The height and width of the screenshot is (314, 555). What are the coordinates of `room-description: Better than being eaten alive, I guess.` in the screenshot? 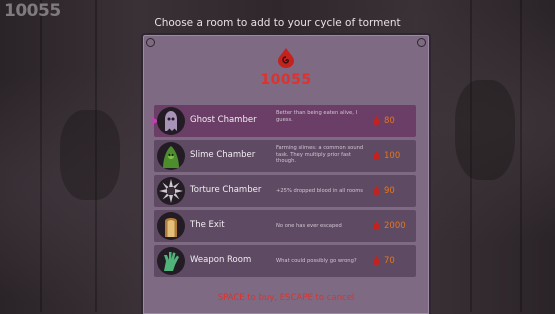 It's located at (317, 116).